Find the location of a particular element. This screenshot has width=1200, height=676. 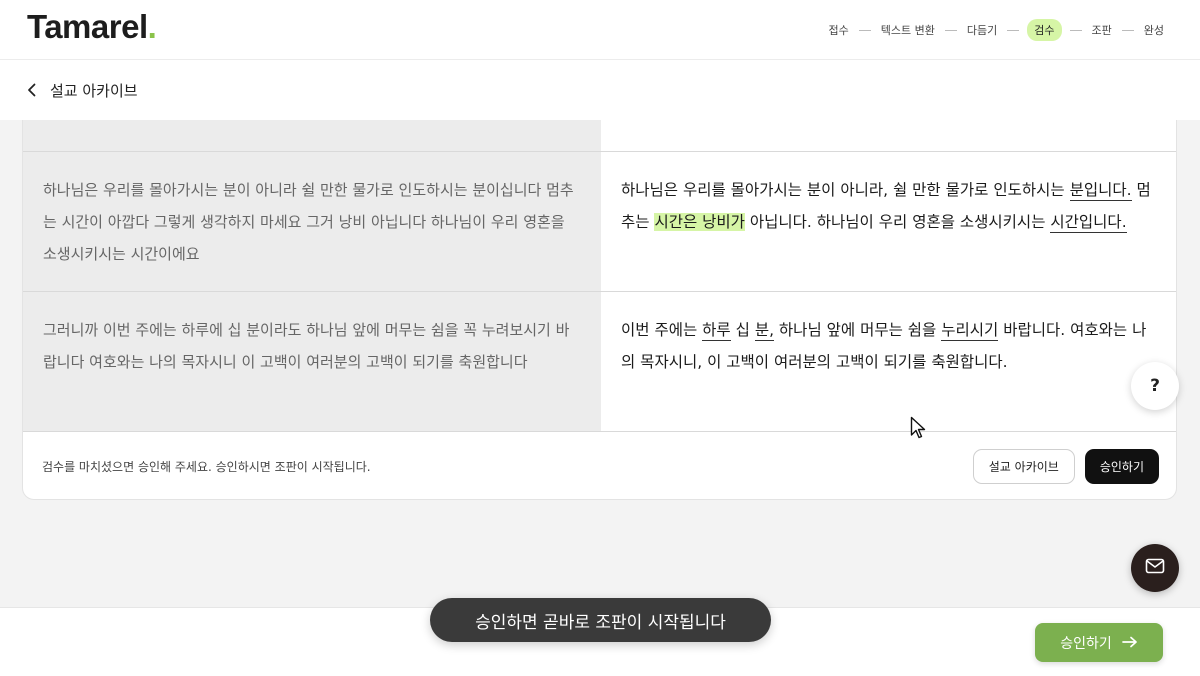

edited-text: 아닙니다. 하나님이 우리 영혼을 소생시키시는 is located at coordinates (897, 222).